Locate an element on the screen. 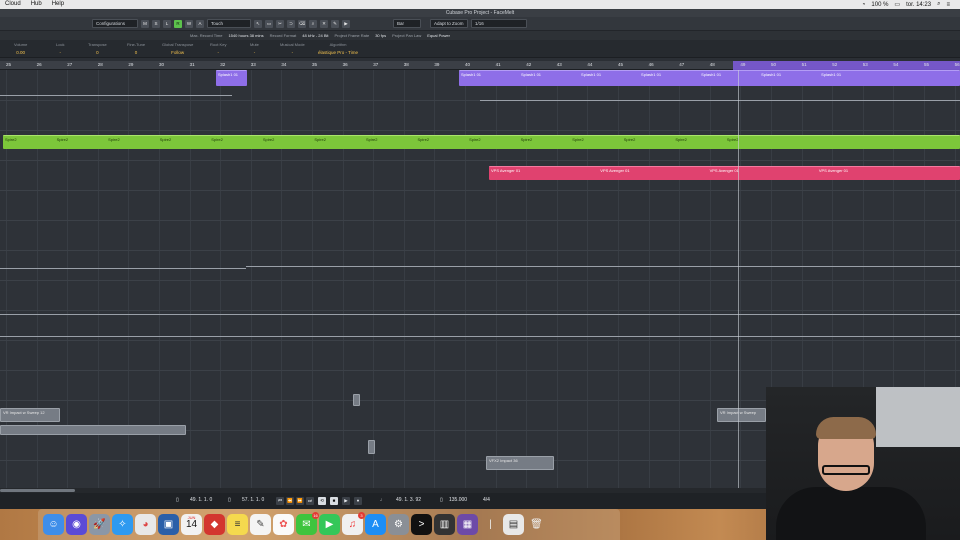  left-locator-value: 49. 1. 1. 0 is located at coordinates (201, 500).